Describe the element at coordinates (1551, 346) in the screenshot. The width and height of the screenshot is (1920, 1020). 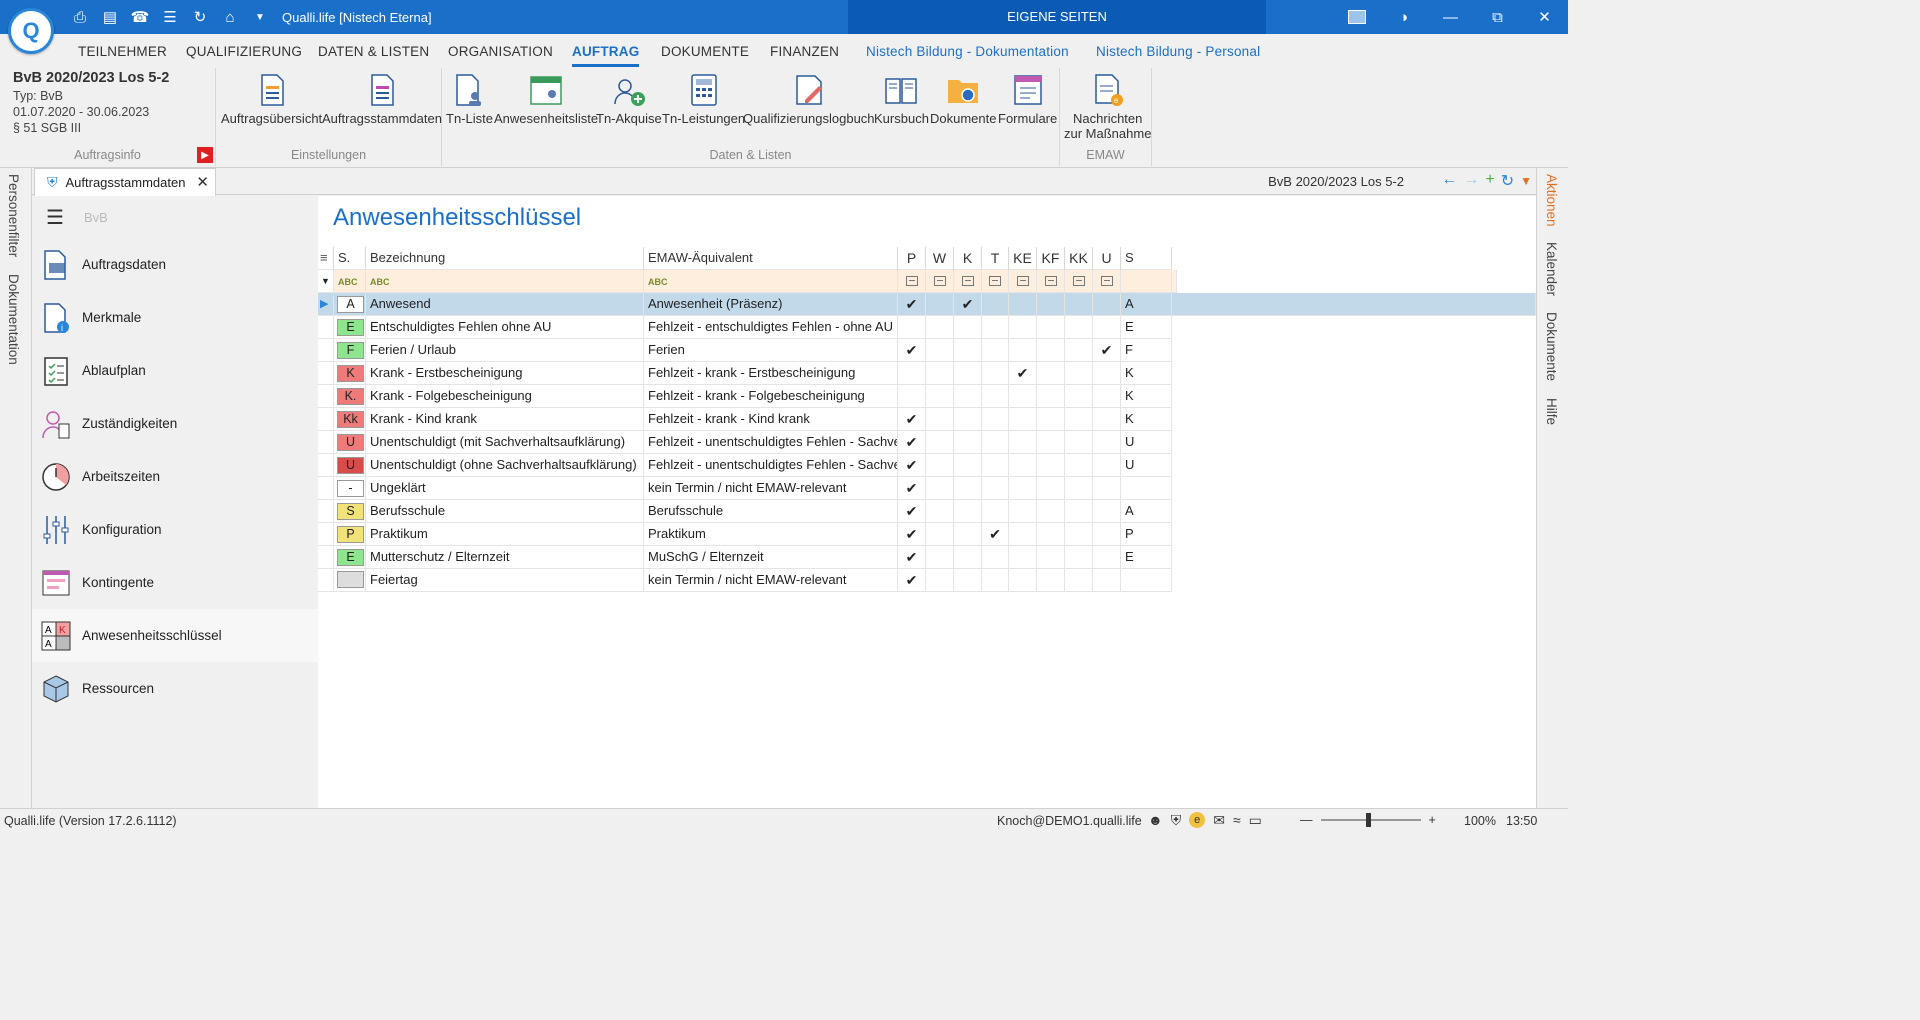
I see `tab-dokumente: Dokumente` at that location.